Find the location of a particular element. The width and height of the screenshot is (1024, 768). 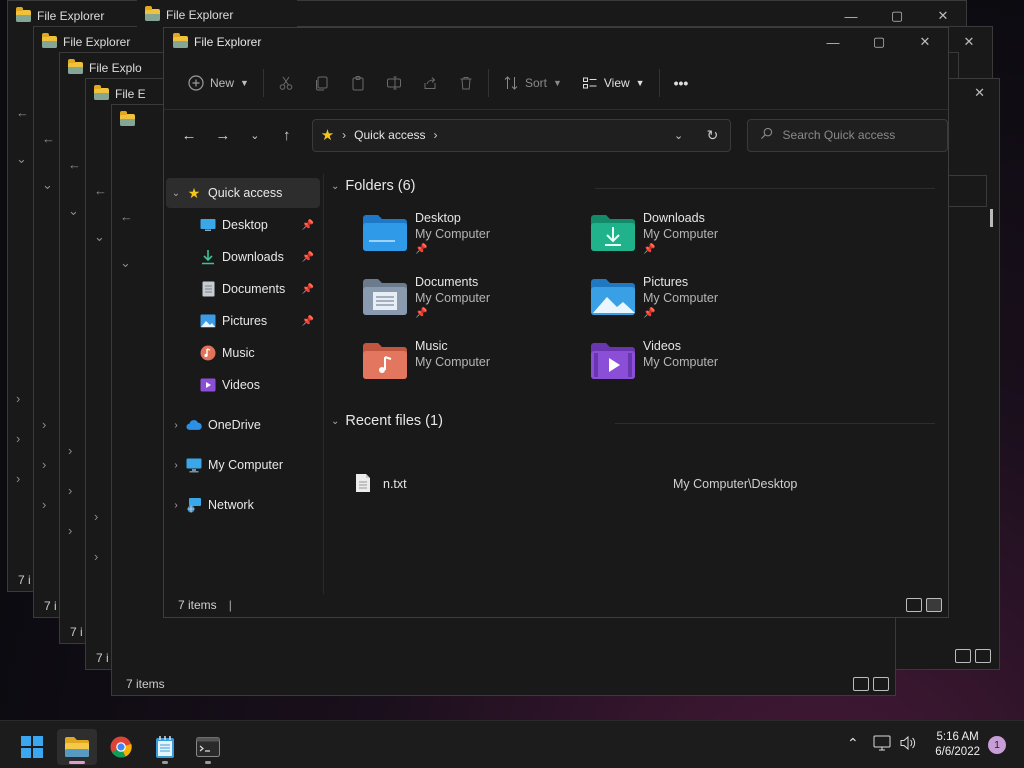

folder-tile-videos: Videos My Computer is located at coordinates (699, 366).